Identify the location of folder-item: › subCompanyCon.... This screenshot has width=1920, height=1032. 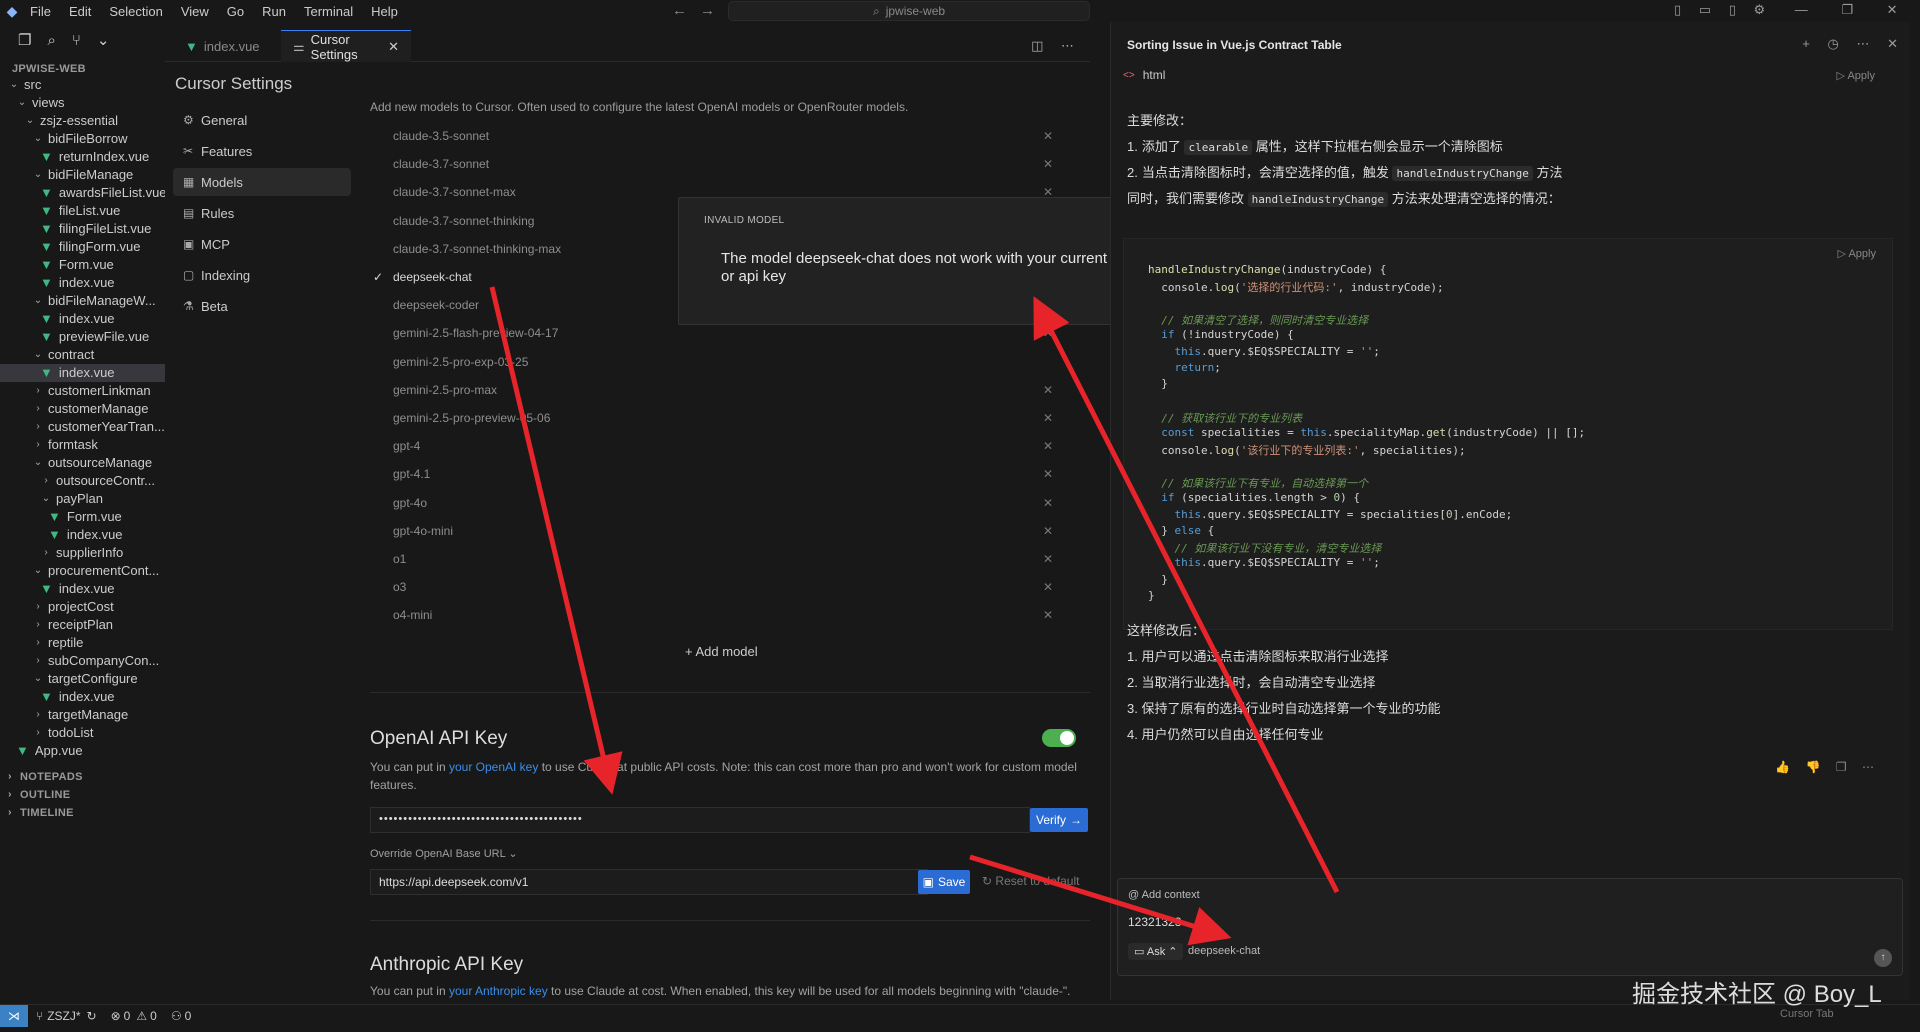
(79, 661).